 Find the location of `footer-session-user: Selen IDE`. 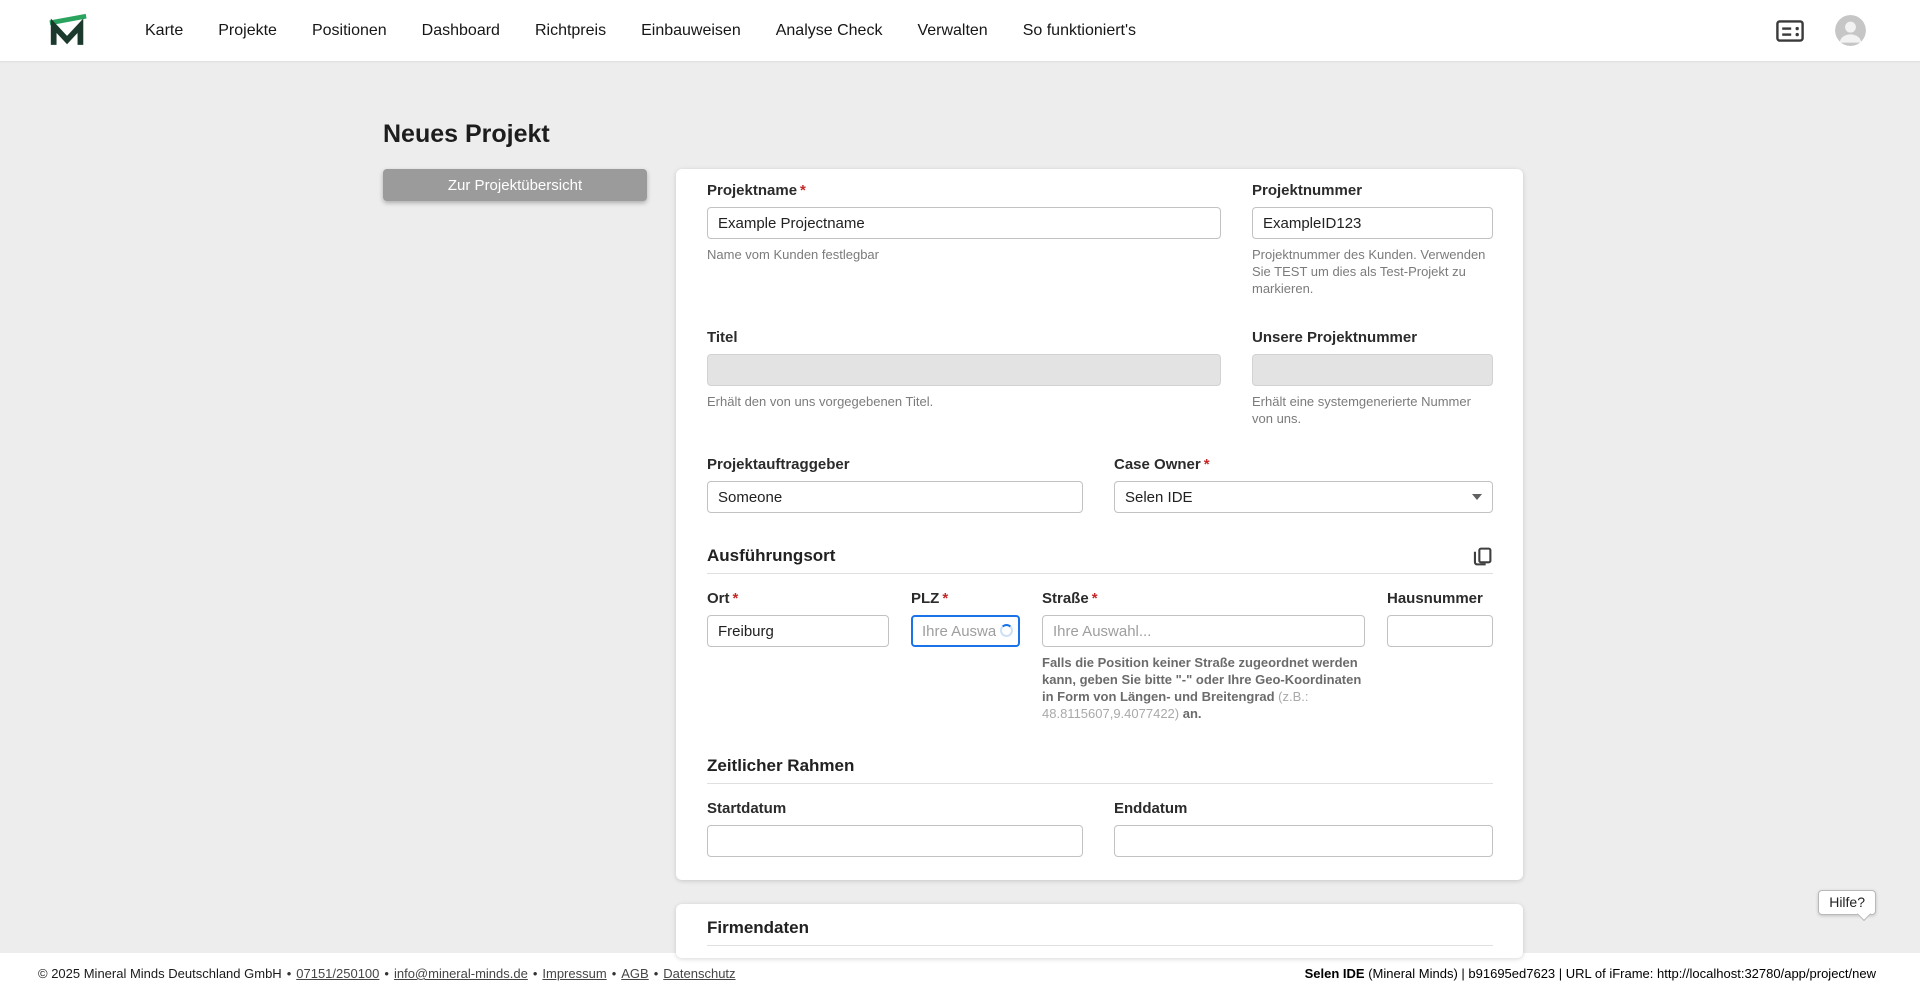

footer-session-user: Selen IDE is located at coordinates (1334, 973).